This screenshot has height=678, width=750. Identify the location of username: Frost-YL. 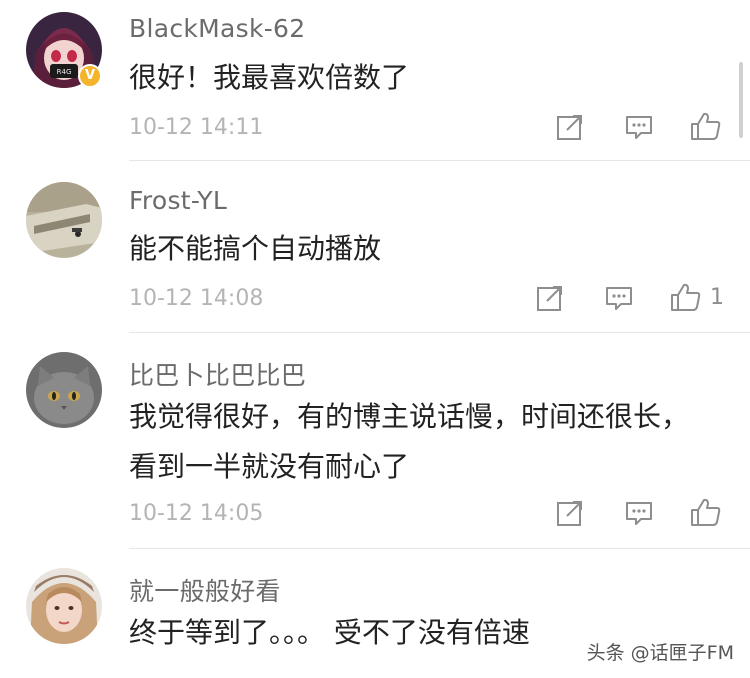
(178, 200).